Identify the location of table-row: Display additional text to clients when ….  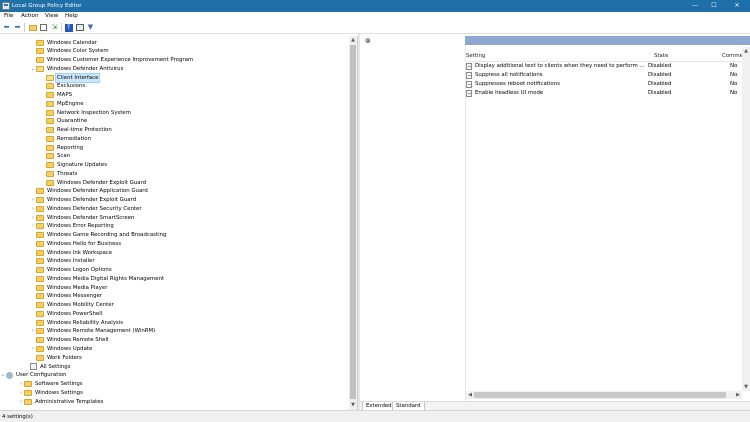
(608, 66).